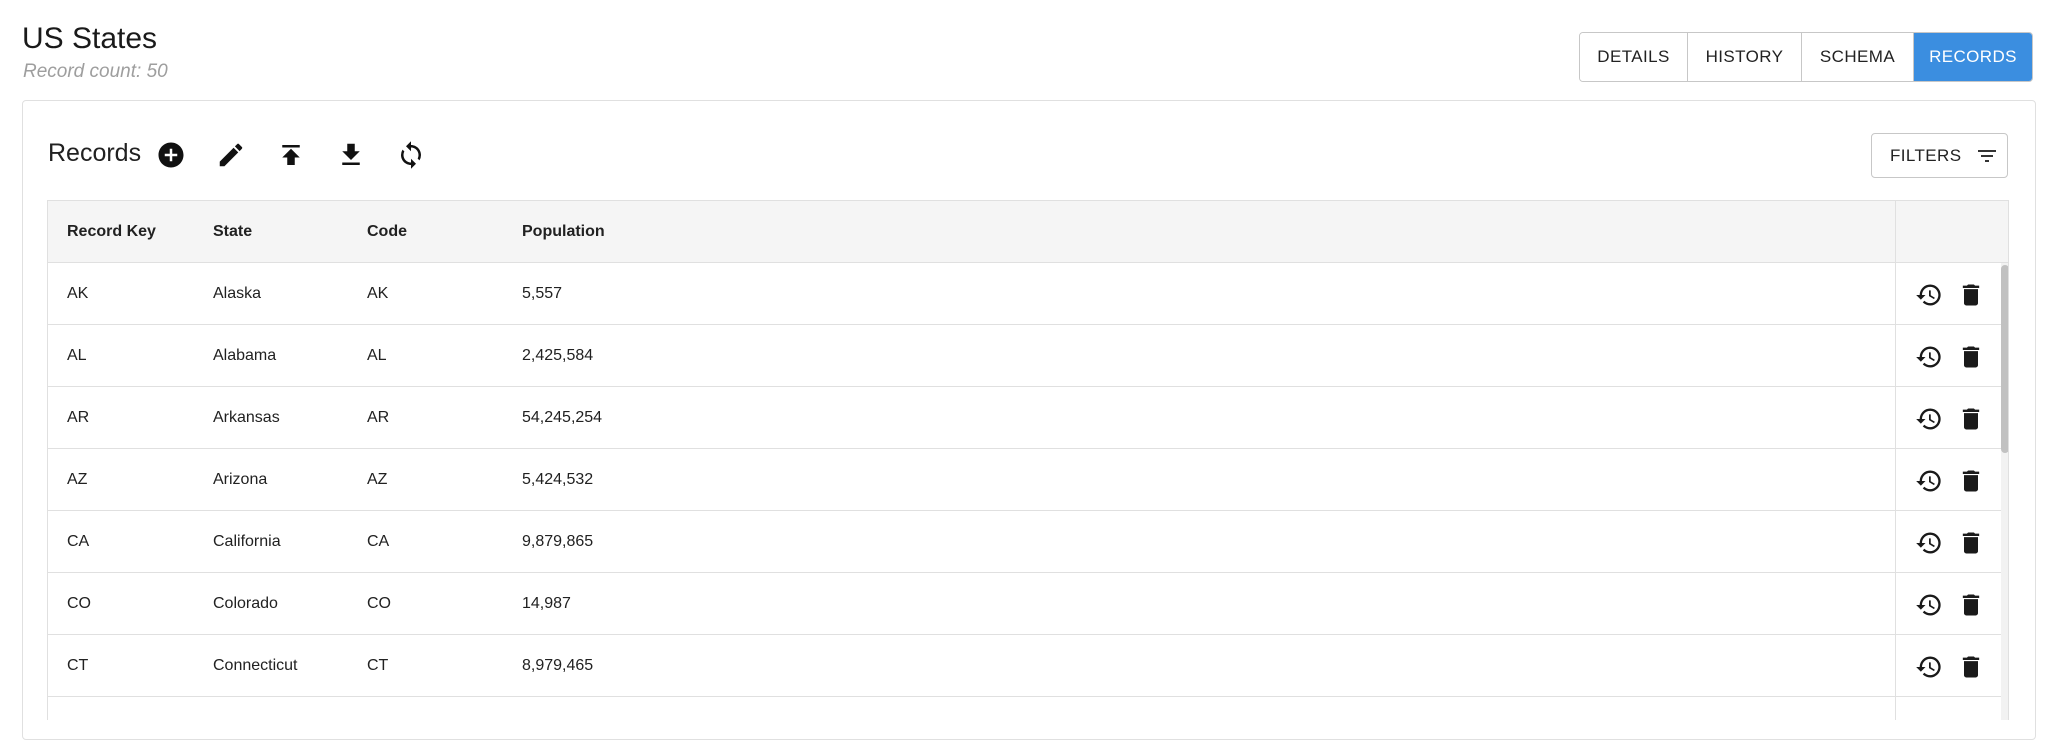  What do you see at coordinates (1028, 294) in the screenshot?
I see `table-row: AK Alaska AK 5,557` at bounding box center [1028, 294].